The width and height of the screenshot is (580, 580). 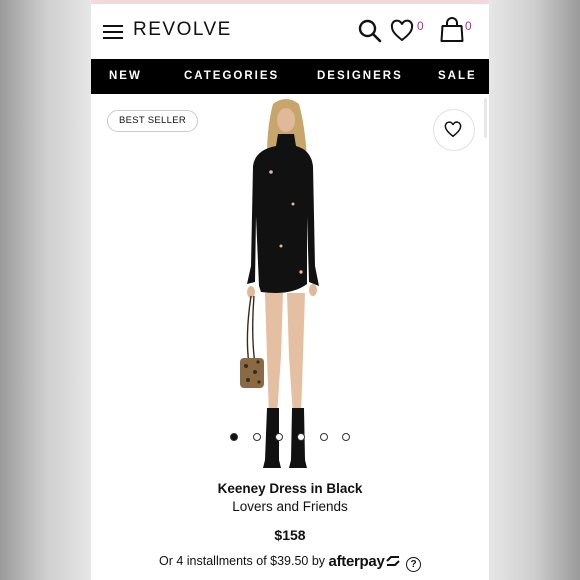 I want to click on product-photo, so click(x=286, y=286).